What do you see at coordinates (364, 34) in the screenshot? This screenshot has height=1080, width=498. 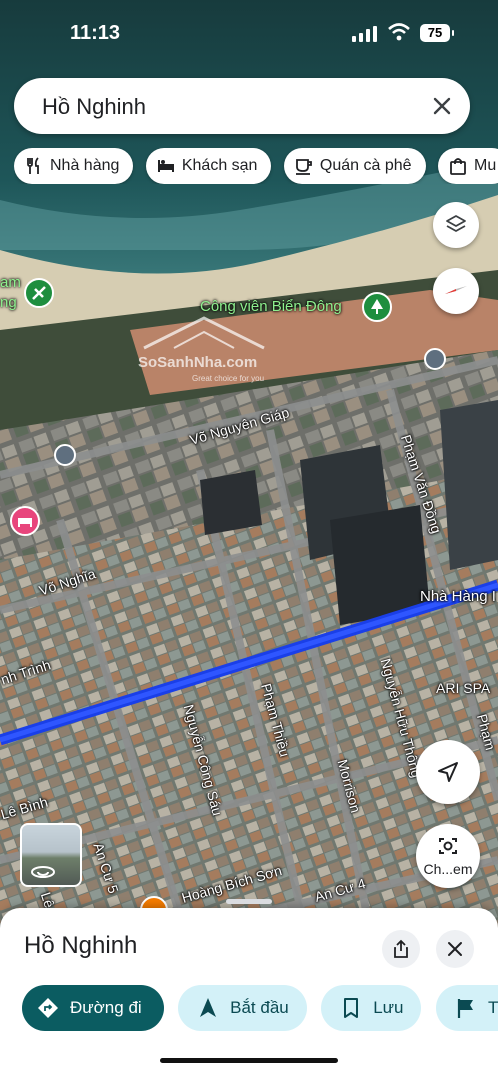 I see `cellular-signal-icon` at bounding box center [364, 34].